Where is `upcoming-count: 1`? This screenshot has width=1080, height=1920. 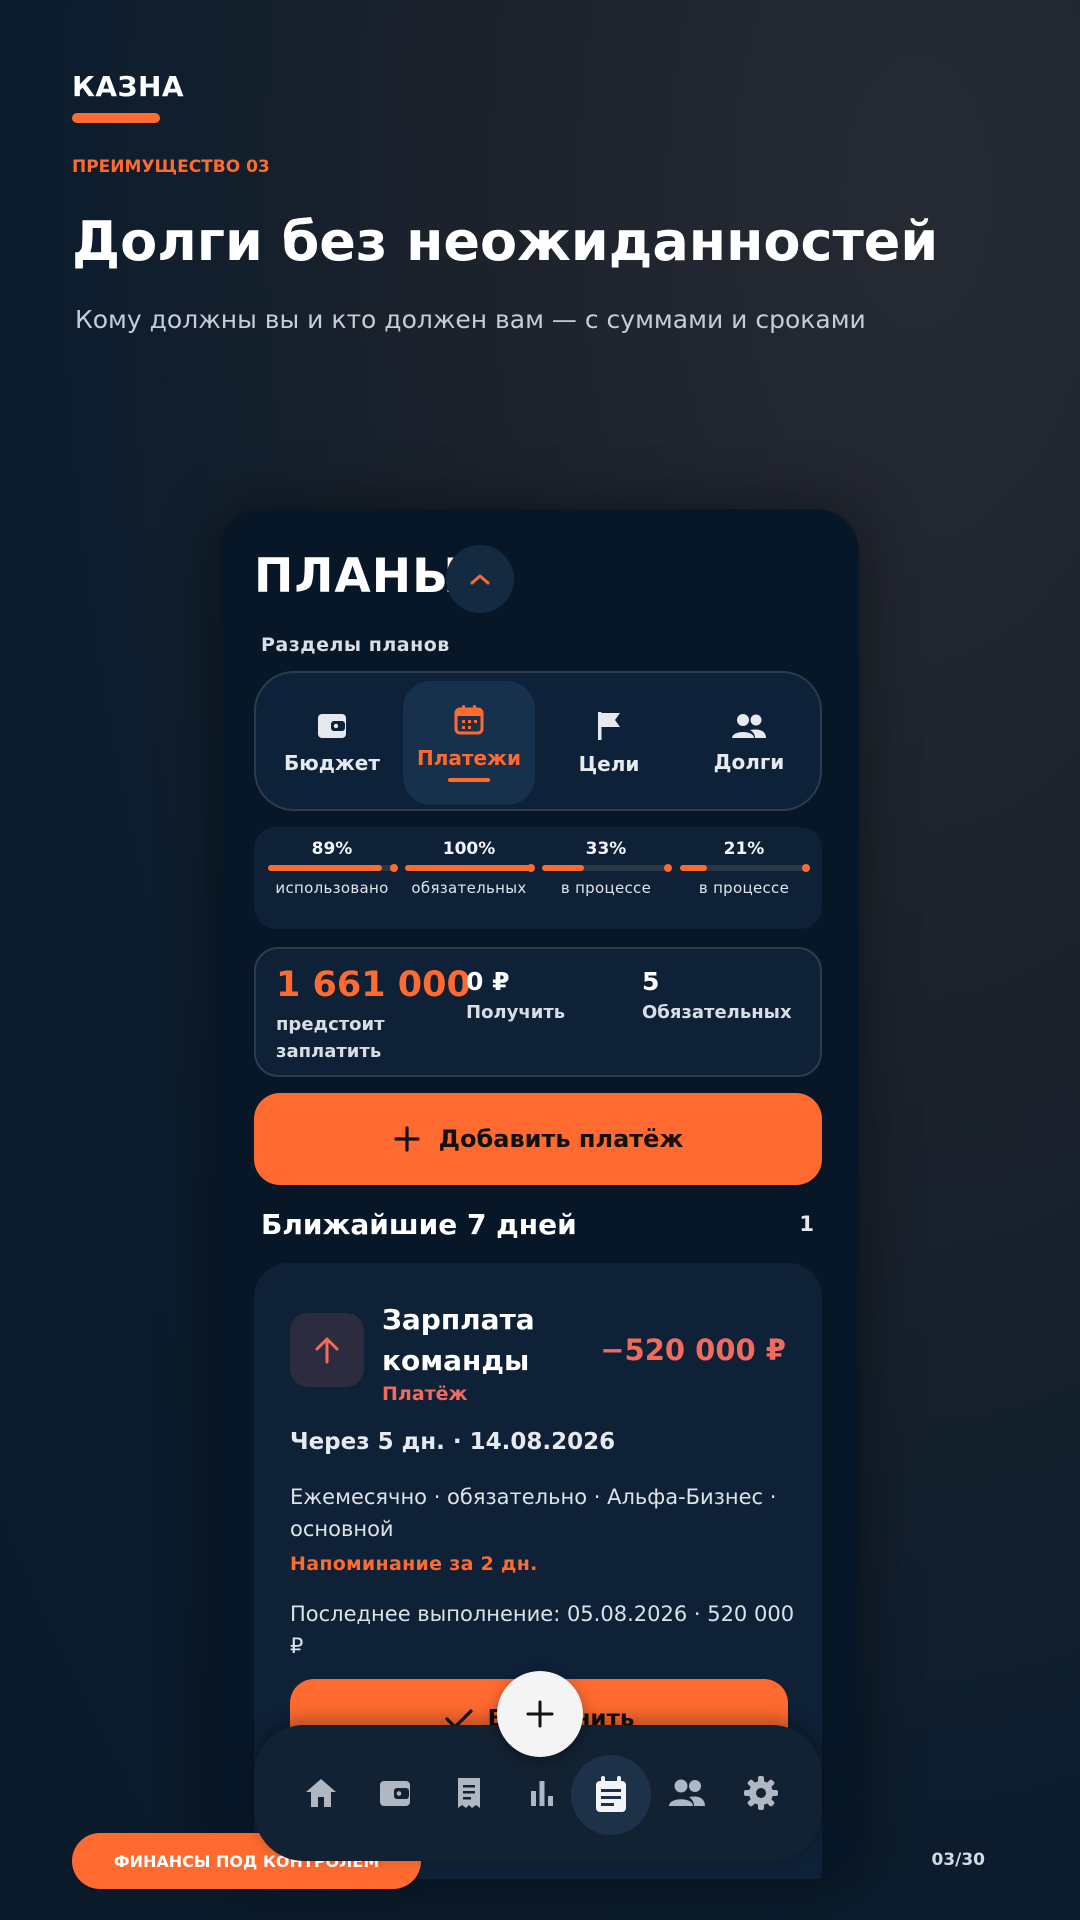
upcoming-count: 1 is located at coordinates (806, 1224).